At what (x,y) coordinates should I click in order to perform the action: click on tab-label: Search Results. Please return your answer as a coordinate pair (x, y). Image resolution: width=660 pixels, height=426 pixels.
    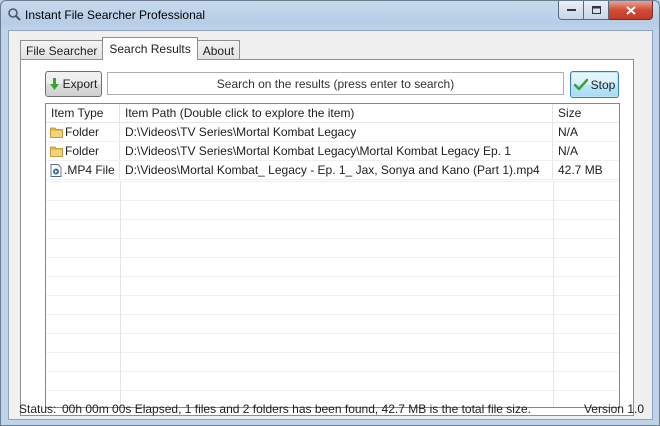
    Looking at the image, I should click on (150, 49).